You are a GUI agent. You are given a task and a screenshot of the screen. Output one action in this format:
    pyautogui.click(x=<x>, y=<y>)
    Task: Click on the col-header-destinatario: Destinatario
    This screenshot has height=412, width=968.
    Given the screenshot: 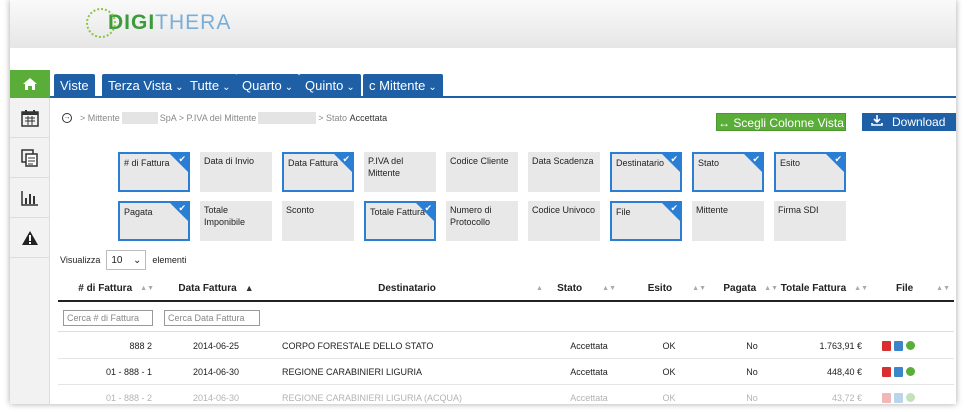 What is the action you would take?
    pyautogui.click(x=407, y=288)
    